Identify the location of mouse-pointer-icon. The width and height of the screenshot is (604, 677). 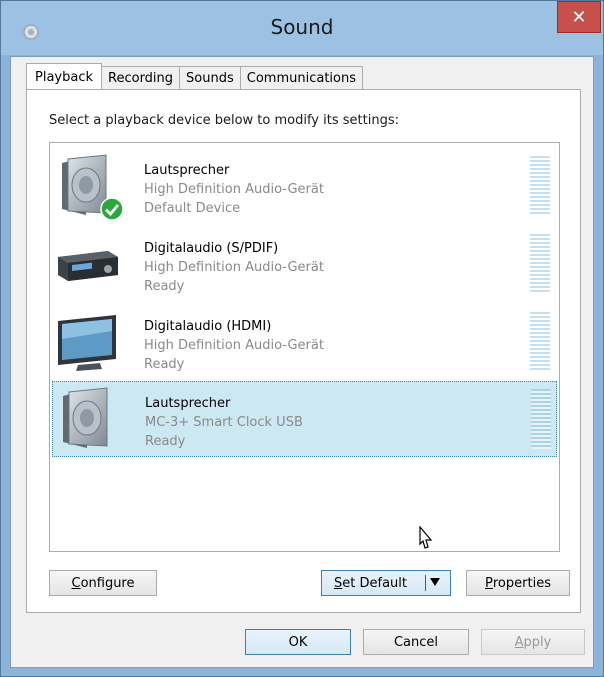
(426, 537).